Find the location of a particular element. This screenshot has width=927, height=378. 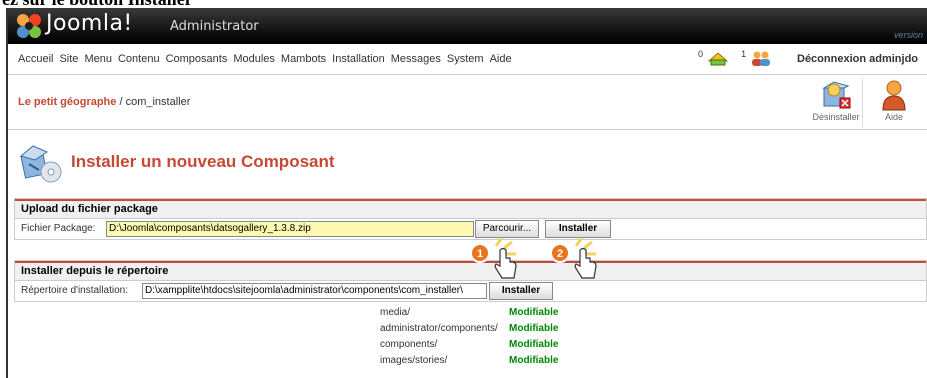

help-icon is located at coordinates (894, 95).